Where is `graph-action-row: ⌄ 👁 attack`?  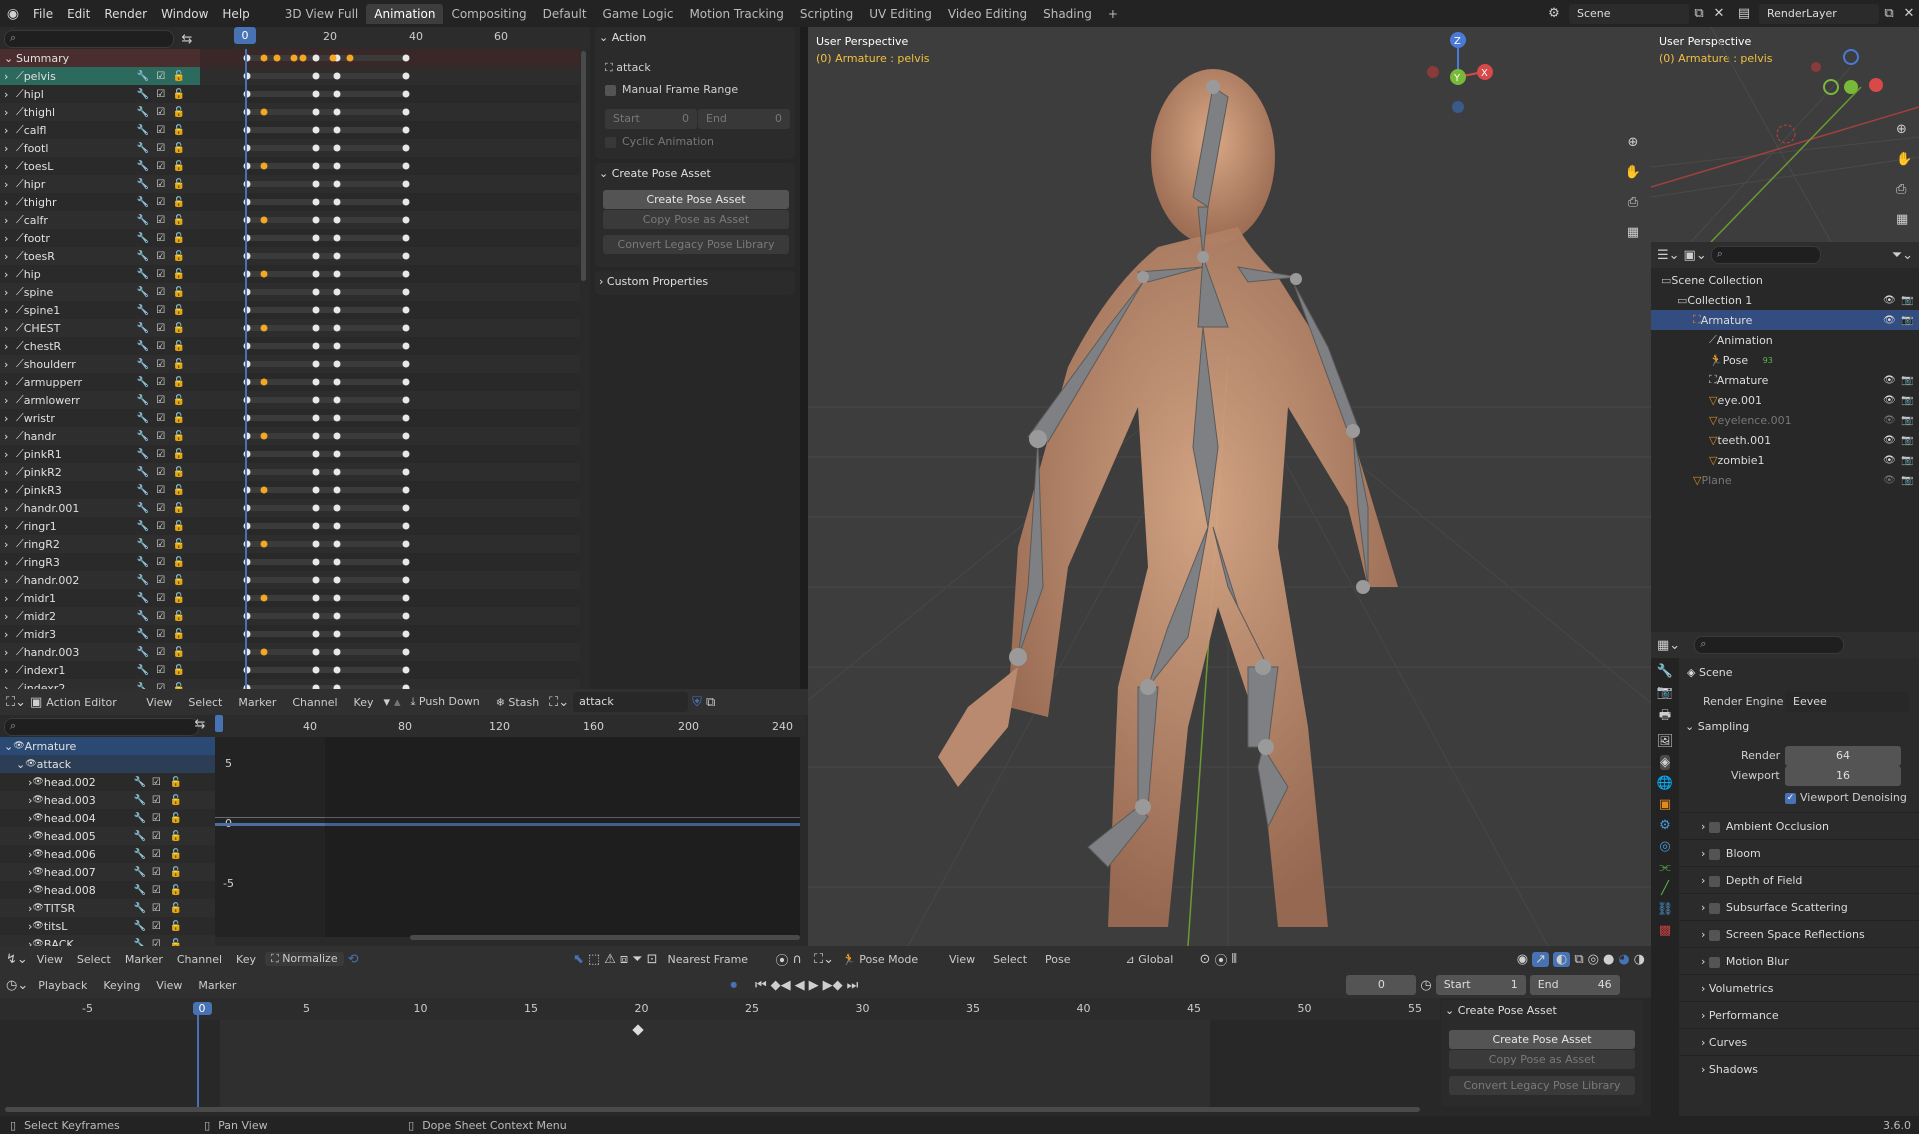 graph-action-row: ⌄ 👁 attack is located at coordinates (107, 764).